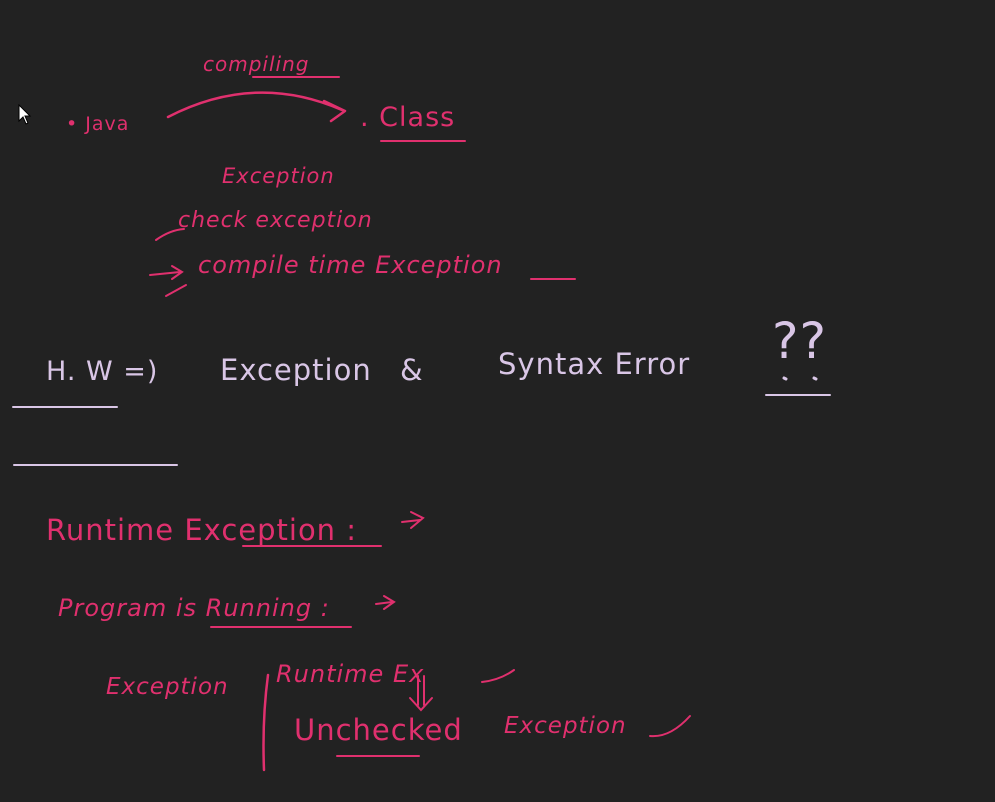 The width and height of the screenshot is (995, 802). I want to click on tick-runtime-ex, so click(498, 676).